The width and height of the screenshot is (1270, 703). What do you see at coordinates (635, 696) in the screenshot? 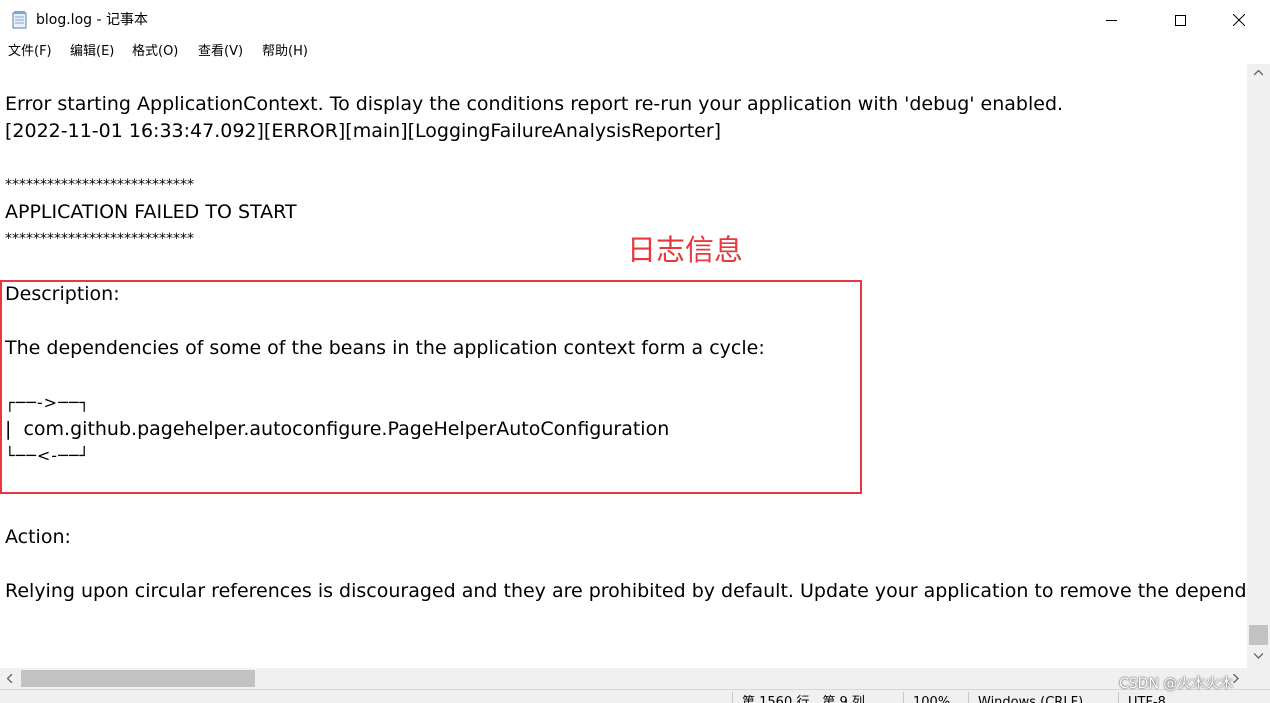
I see `status-bar: 第 1560 行，第 9 列 100% Windows (CRLF) UTF-8` at bounding box center [635, 696].